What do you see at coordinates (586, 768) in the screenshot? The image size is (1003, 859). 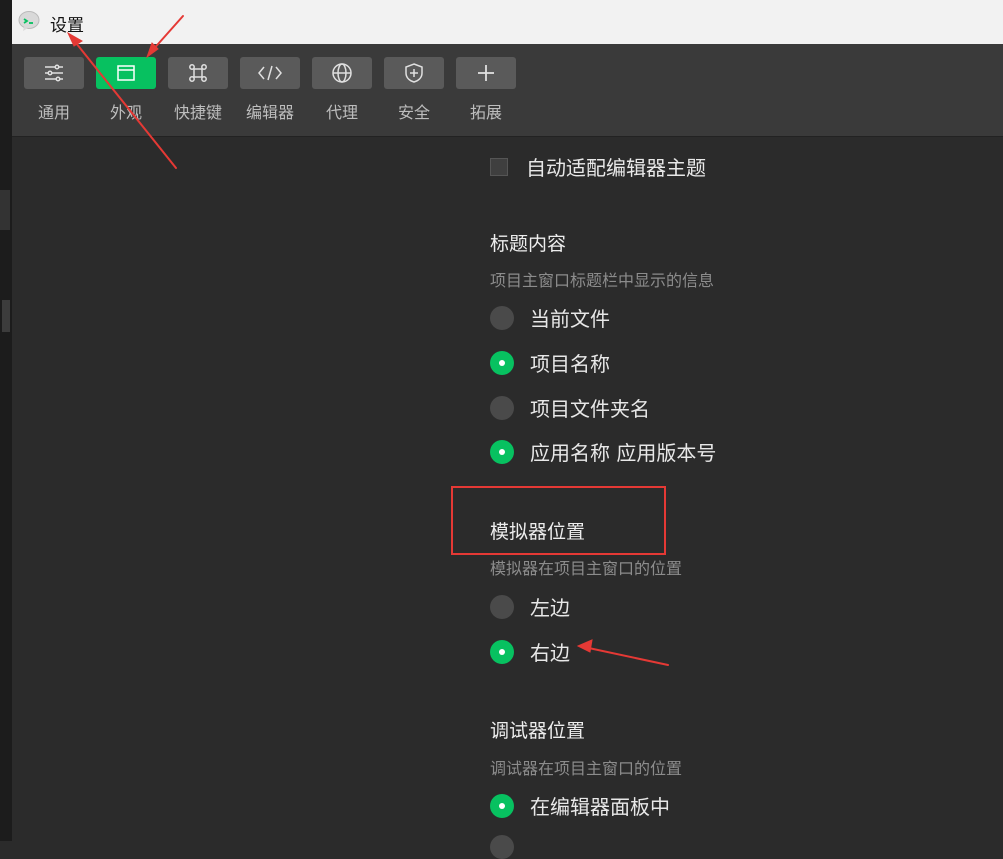 I see `debugger-position-description: 调试器在项目主窗口的位置` at bounding box center [586, 768].